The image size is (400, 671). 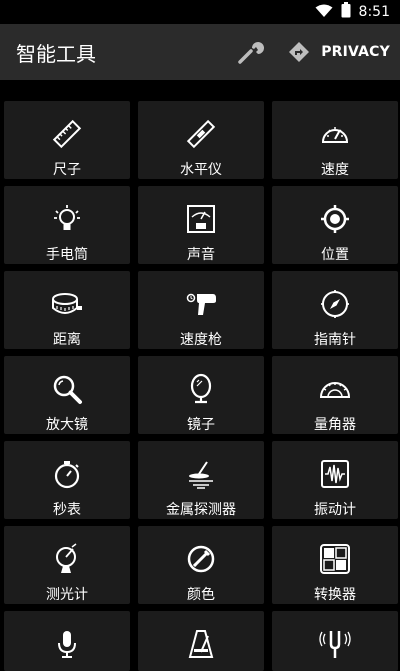 I want to click on status-bar: 8:51, so click(x=200, y=12).